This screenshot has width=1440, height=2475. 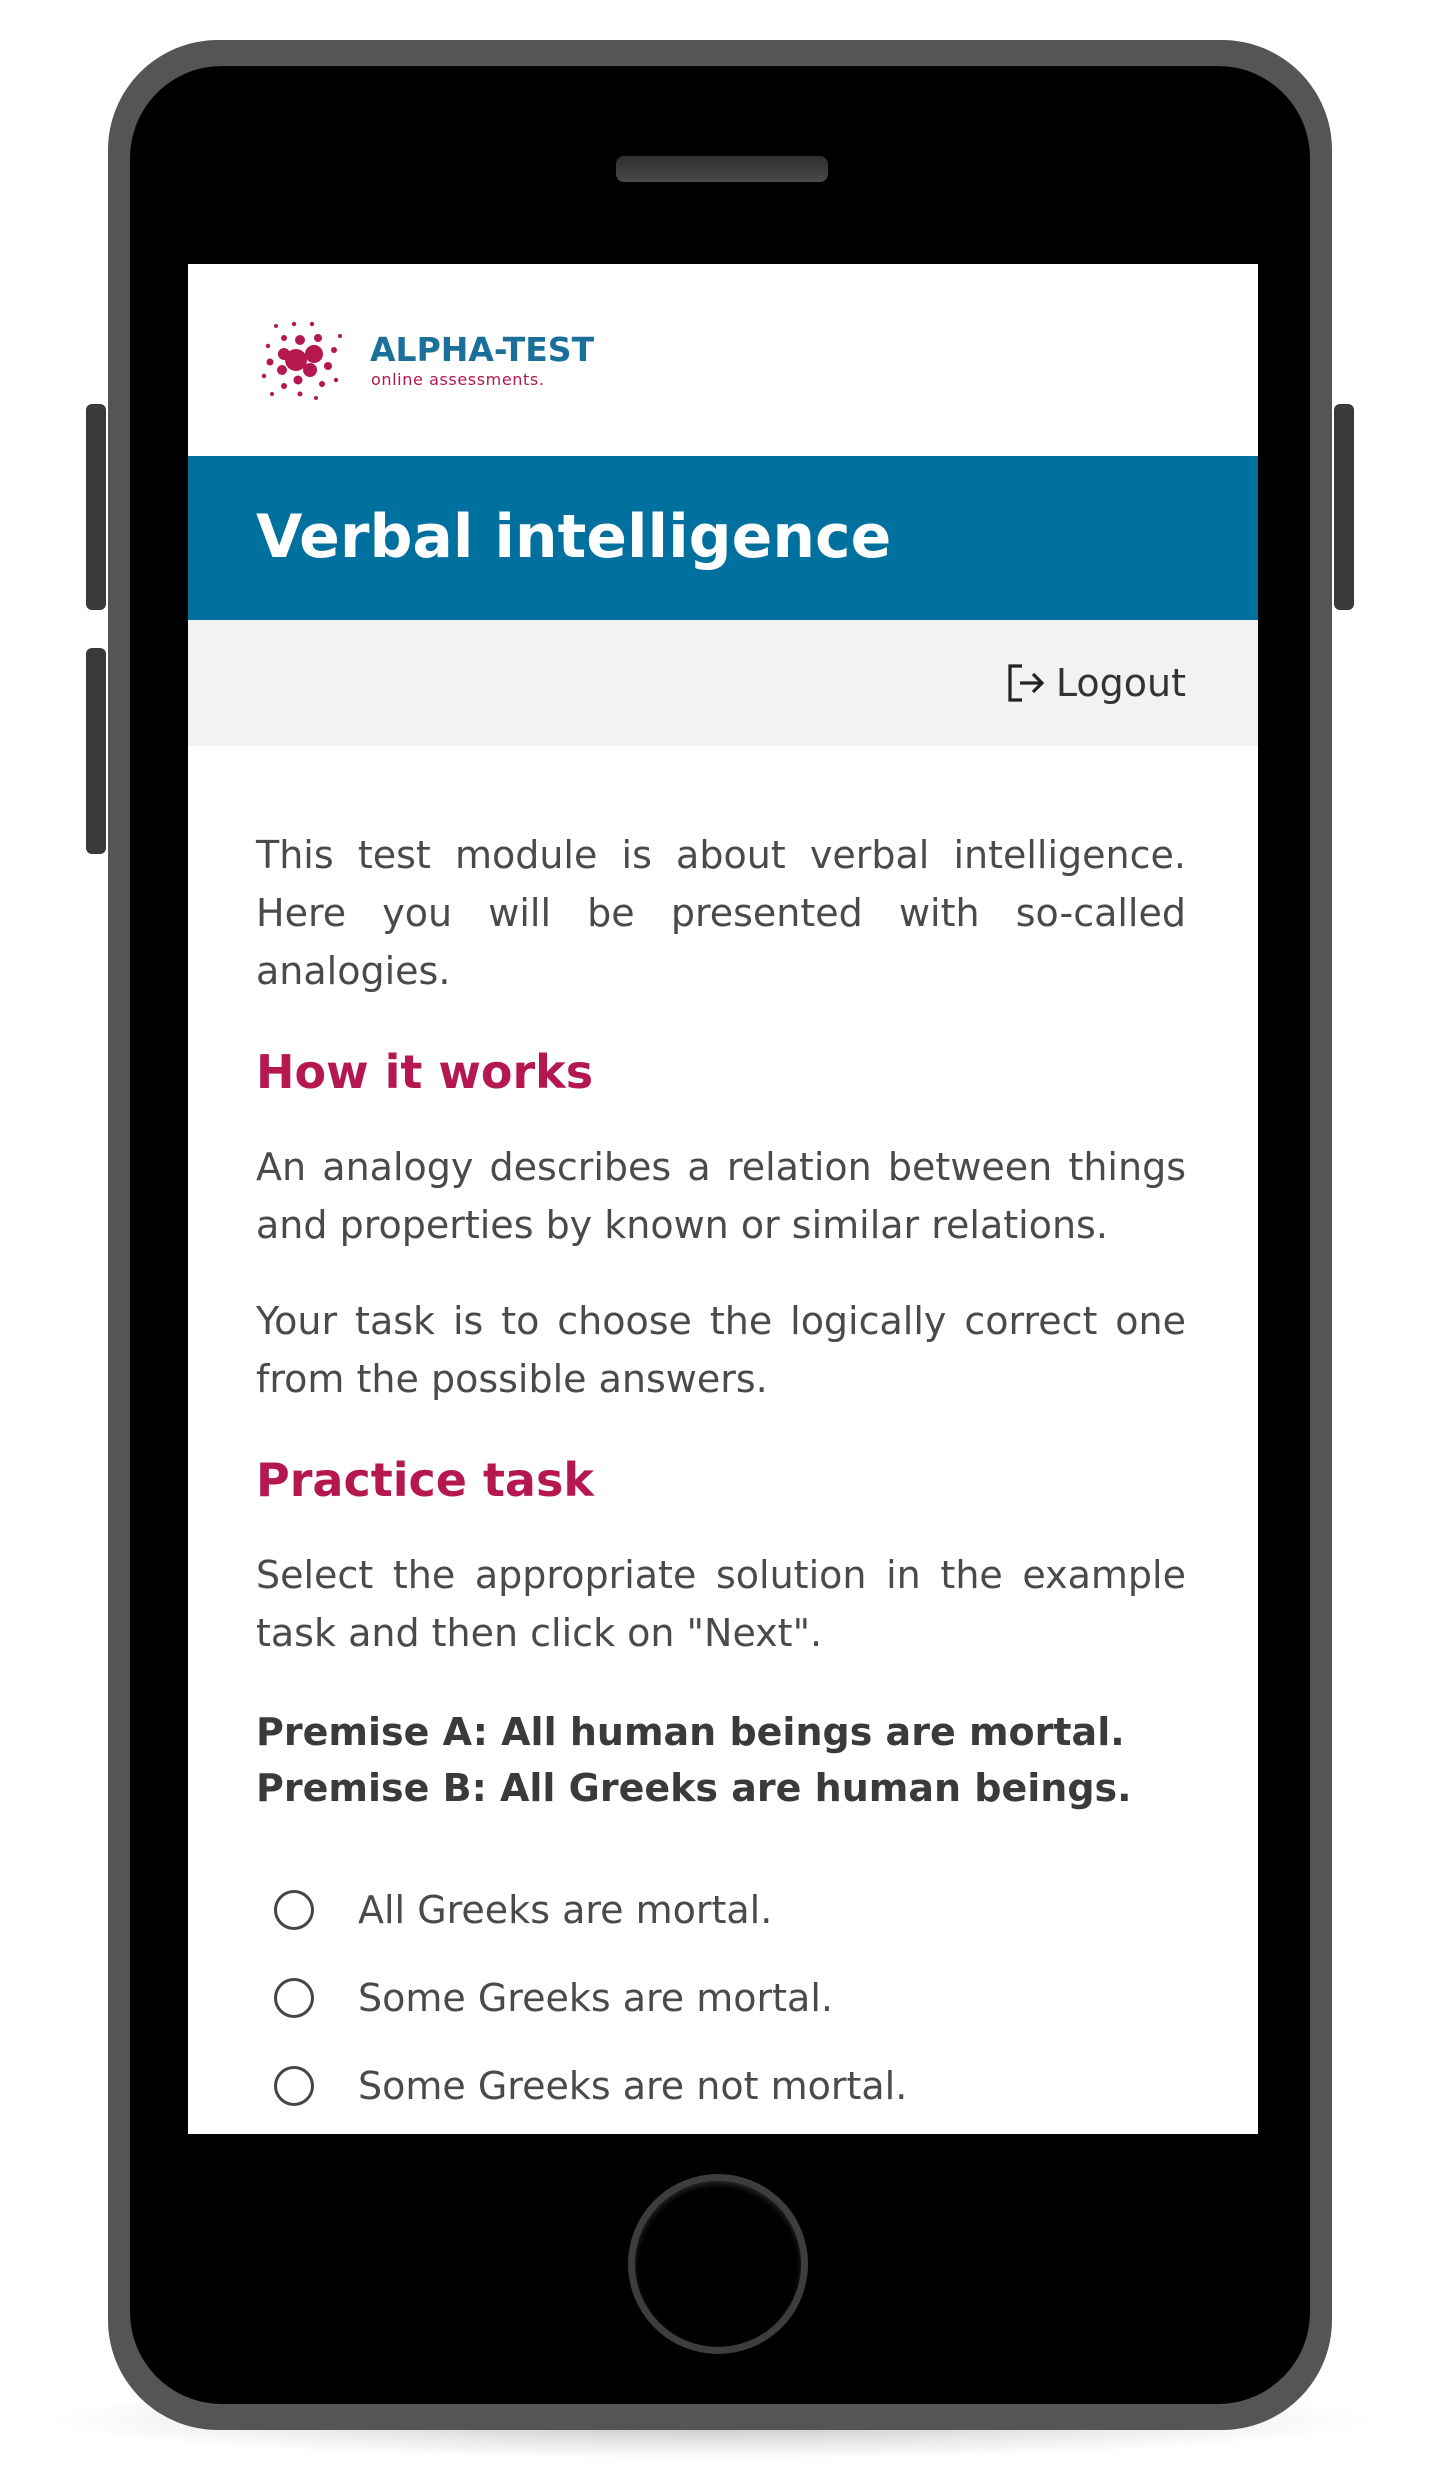 I want to click on logout-button: Logout, so click(x=1094, y=683).